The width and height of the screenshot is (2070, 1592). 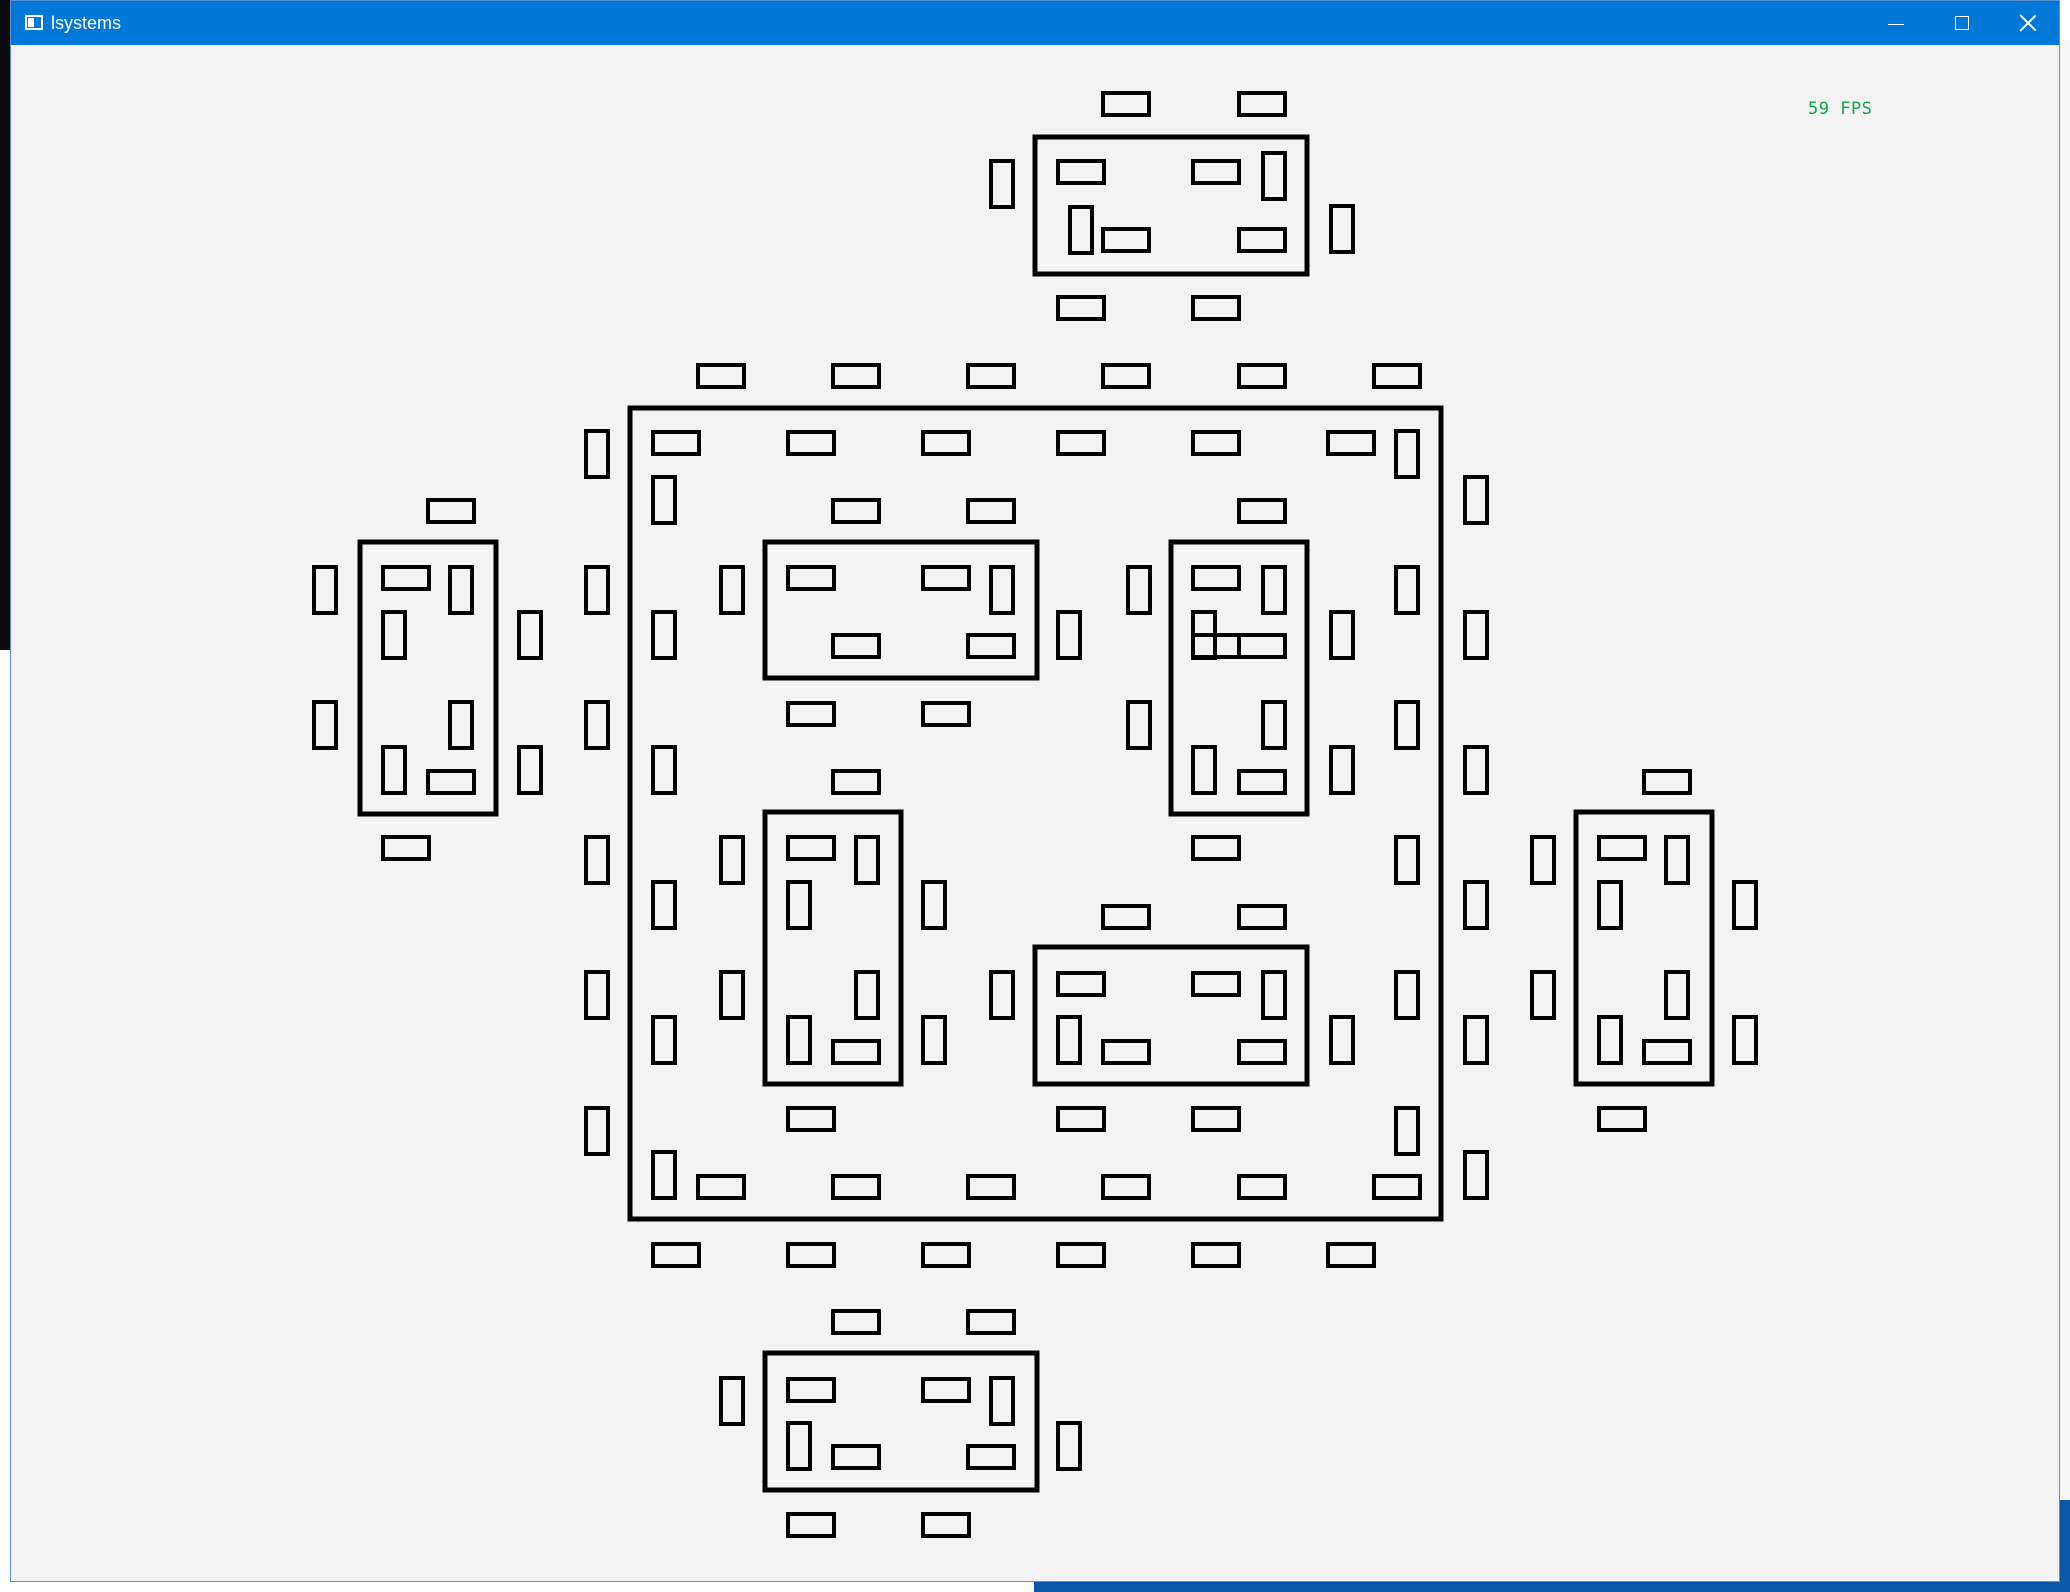 What do you see at coordinates (1840, 109) in the screenshot?
I see `fps-counter: 59 FPS` at bounding box center [1840, 109].